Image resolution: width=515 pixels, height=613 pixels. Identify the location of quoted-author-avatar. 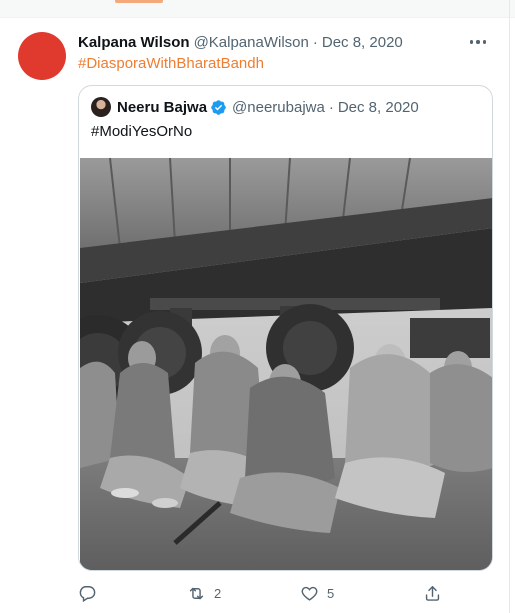
(101, 107).